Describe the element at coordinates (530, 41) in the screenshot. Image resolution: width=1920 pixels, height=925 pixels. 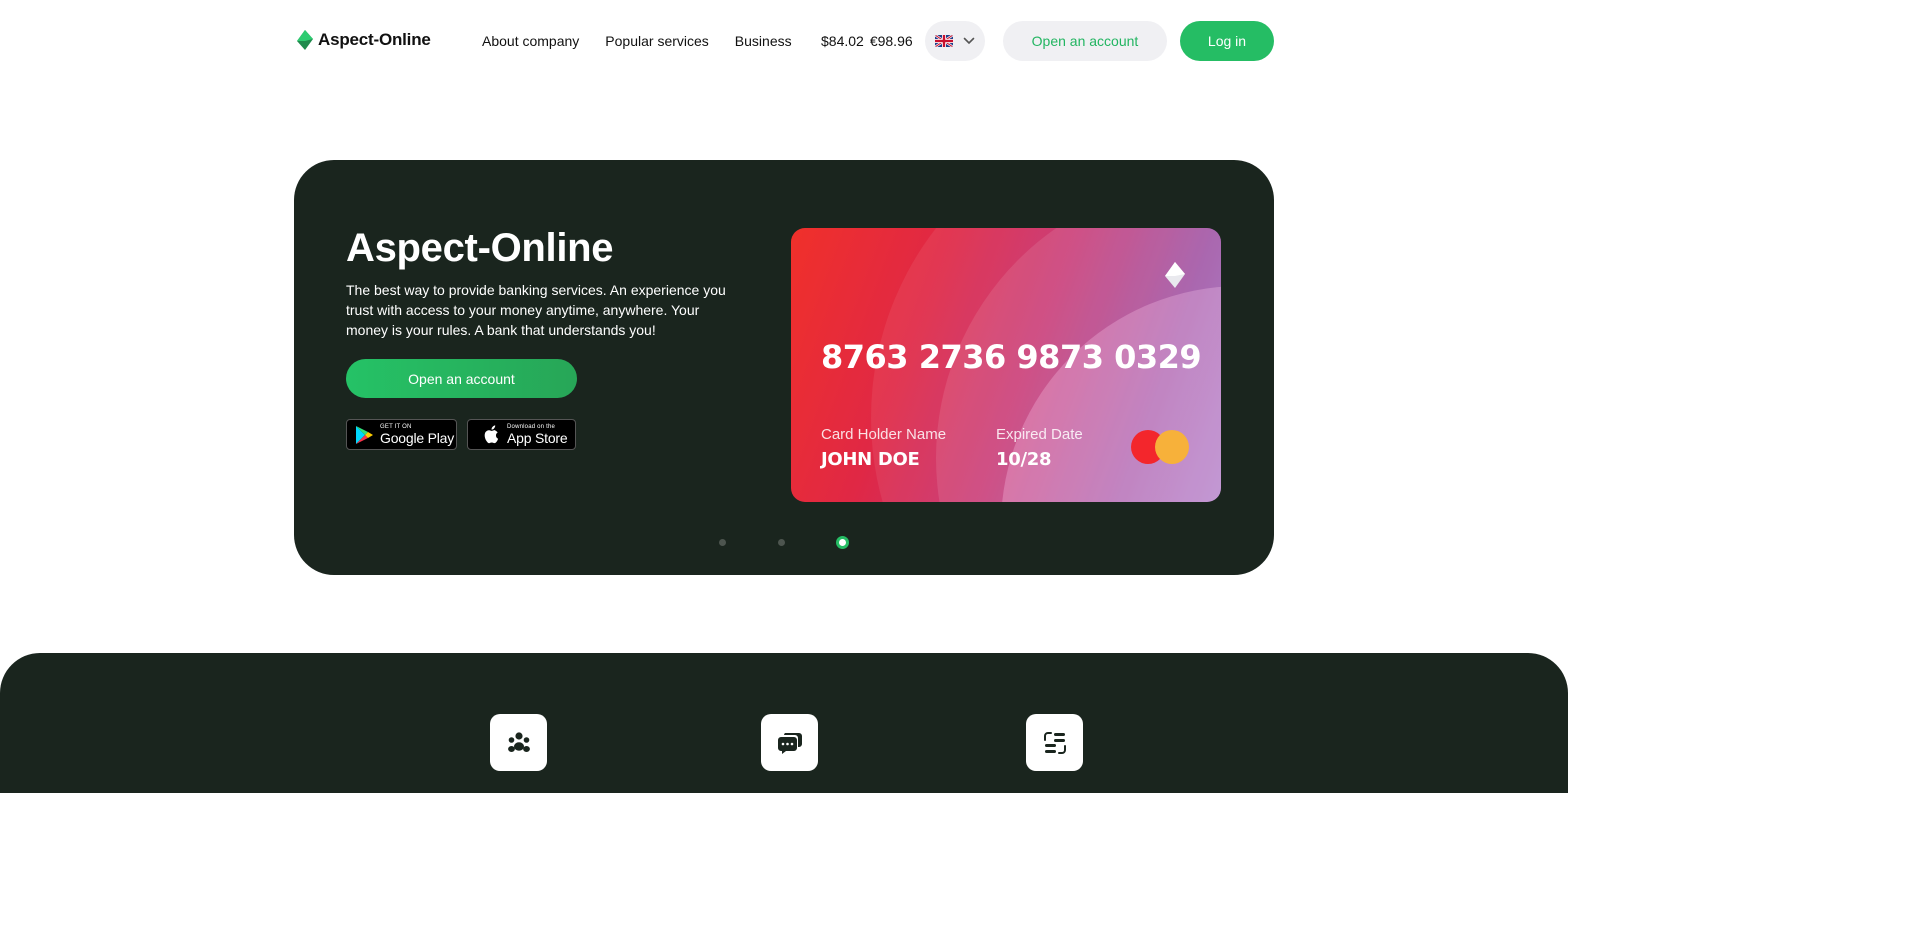
I see `nav-about-company: About company` at that location.